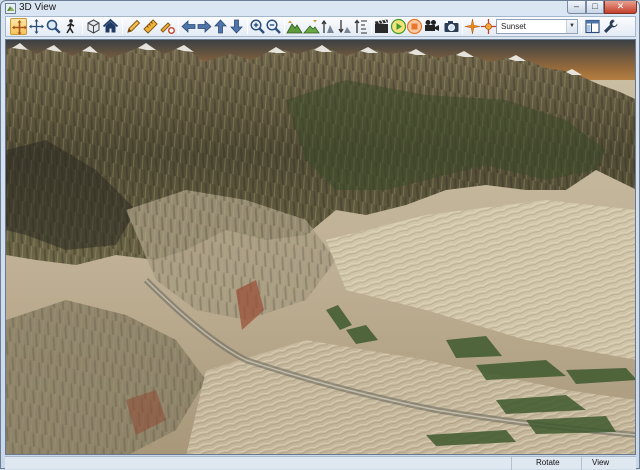  I want to click on record-button, so click(381, 26).